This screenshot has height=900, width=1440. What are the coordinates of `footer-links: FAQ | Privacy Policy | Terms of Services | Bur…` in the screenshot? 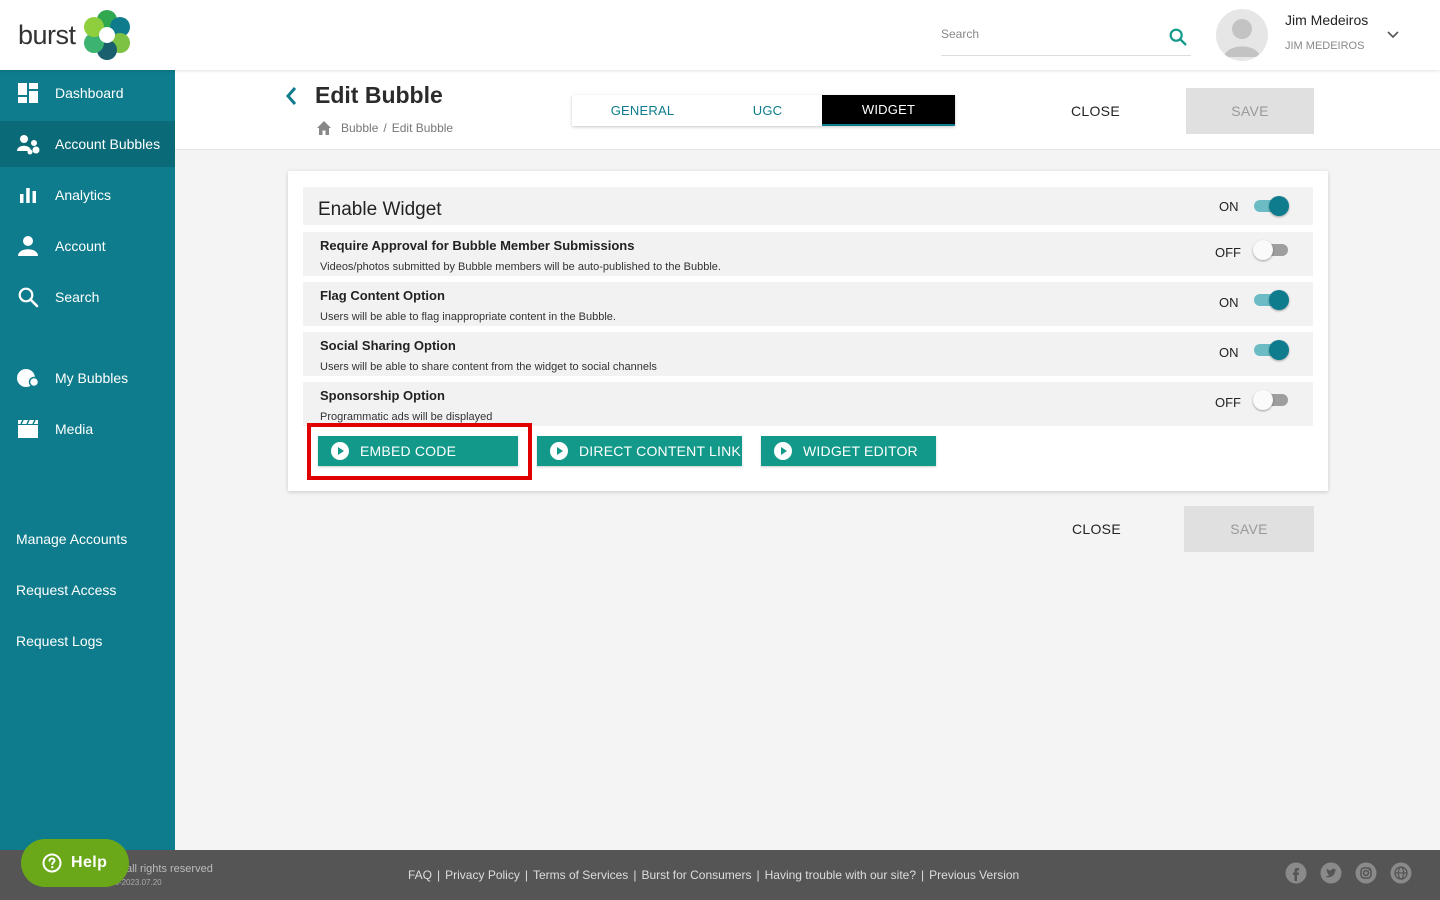 It's located at (713, 875).